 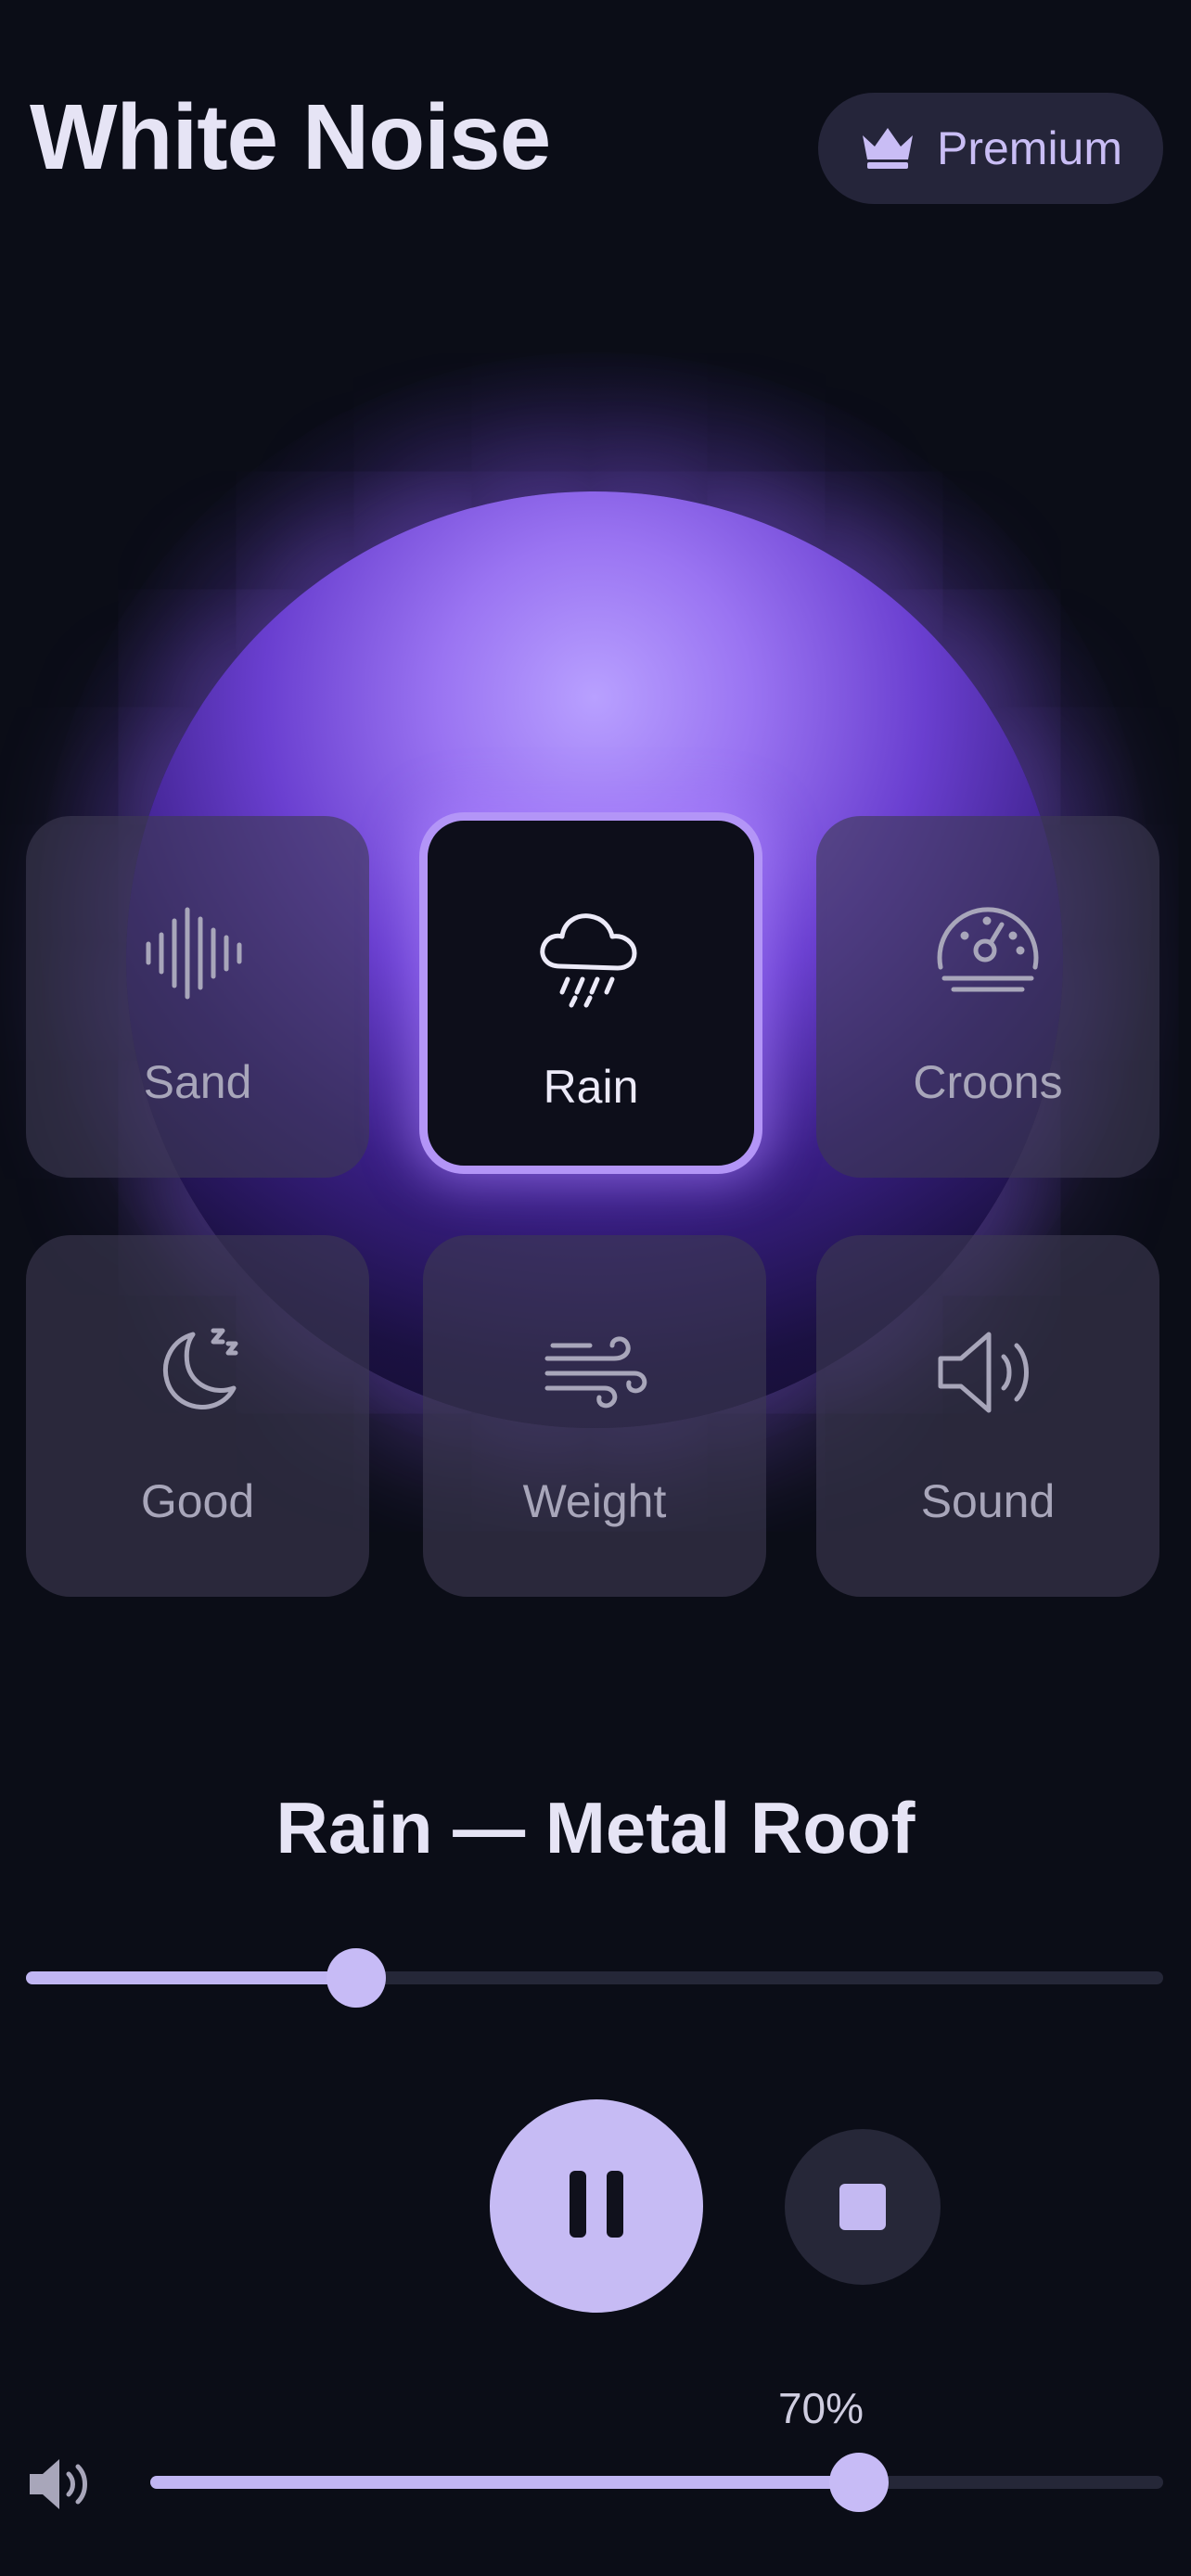 I want to click on sound-tile-weight: Weight, so click(x=594, y=1416).